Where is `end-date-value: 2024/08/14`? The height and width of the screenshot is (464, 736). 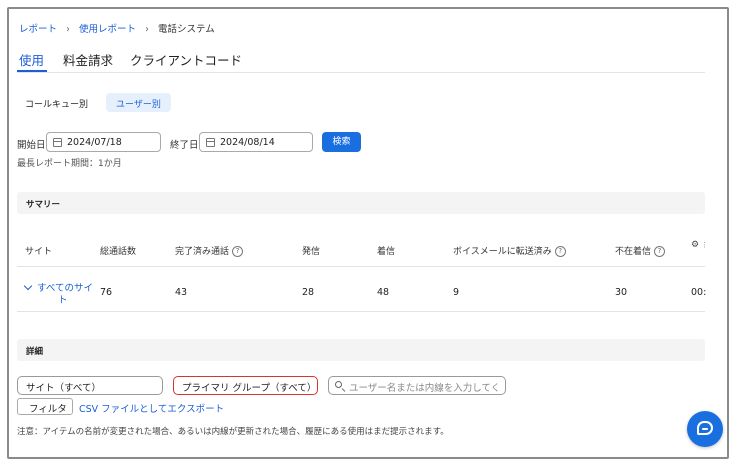 end-date-value: 2024/08/14 is located at coordinates (247, 142).